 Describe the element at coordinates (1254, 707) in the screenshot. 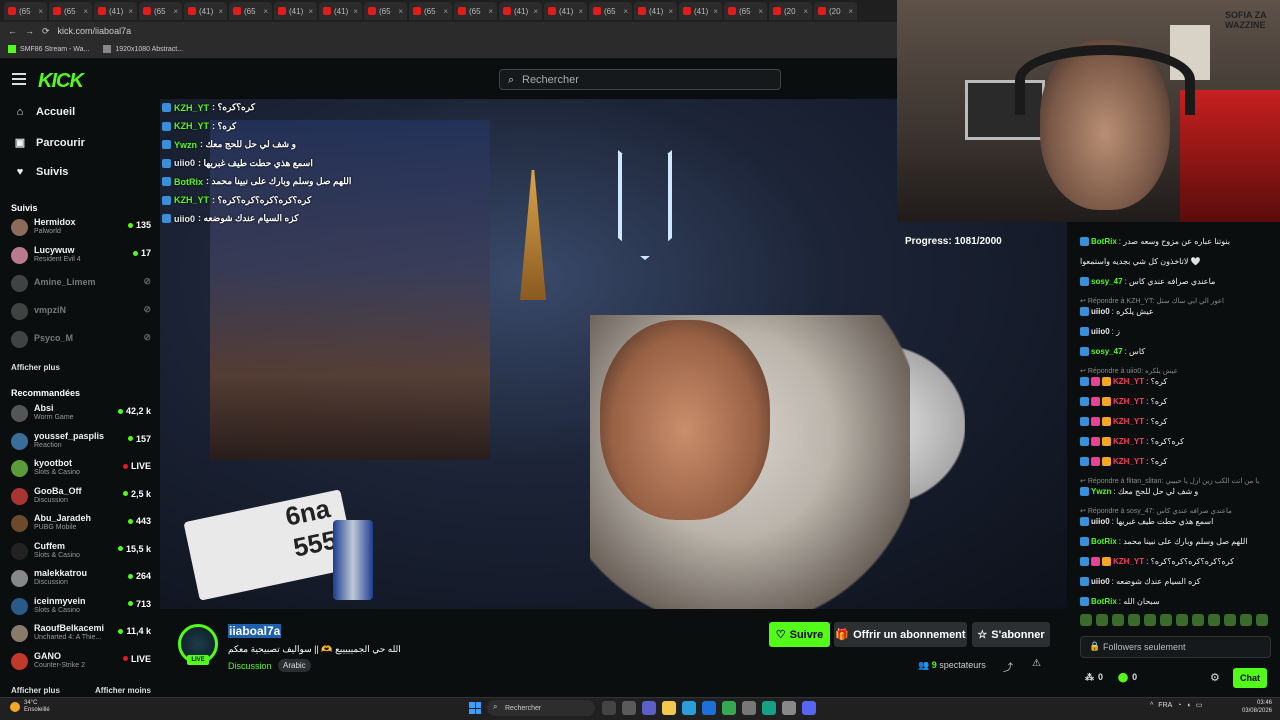

I see `taskbar-clock: 03:46 03/08/2026` at that location.